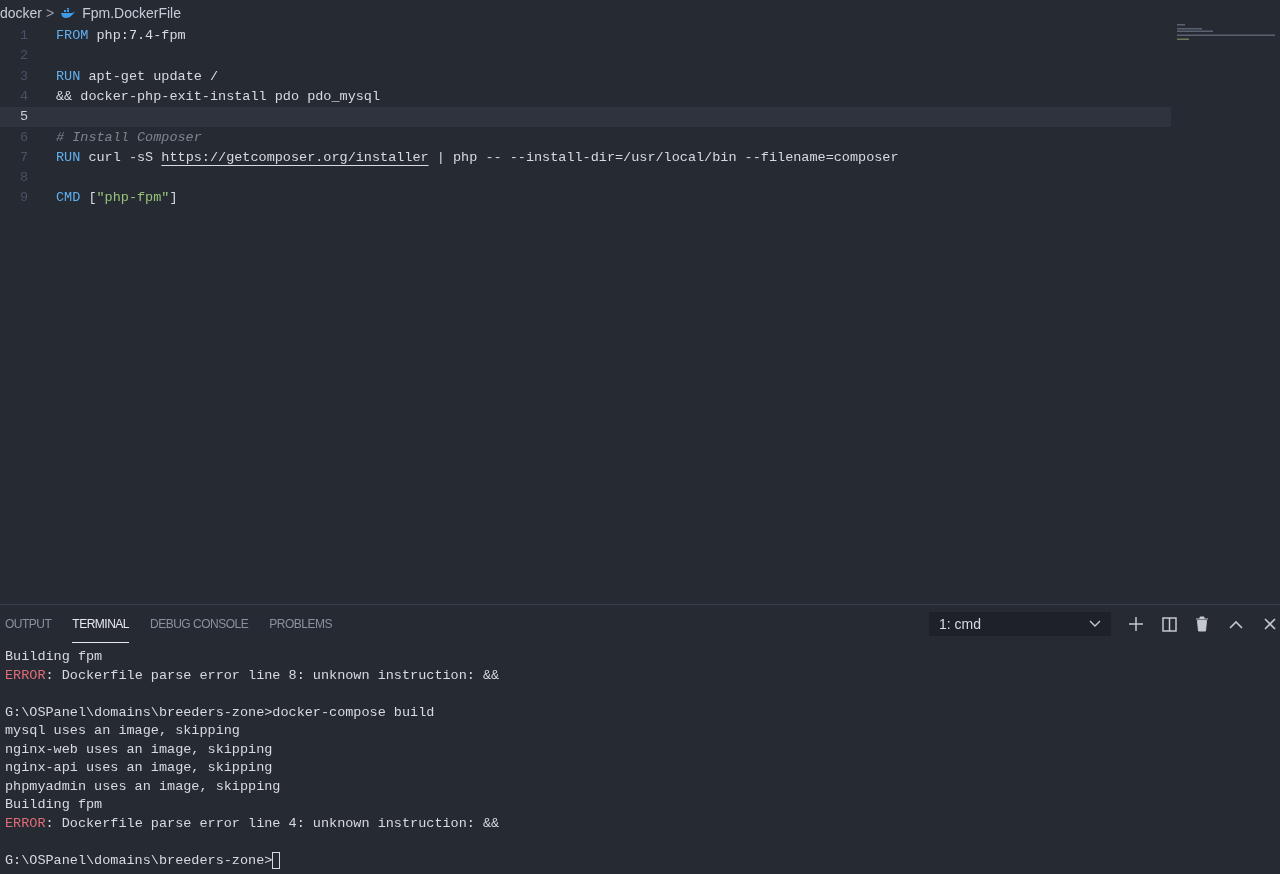 The height and width of the screenshot is (874, 1280). Describe the element at coordinates (121, 36) in the screenshot. I see `code-line: FROM php:7.4-fpm` at that location.